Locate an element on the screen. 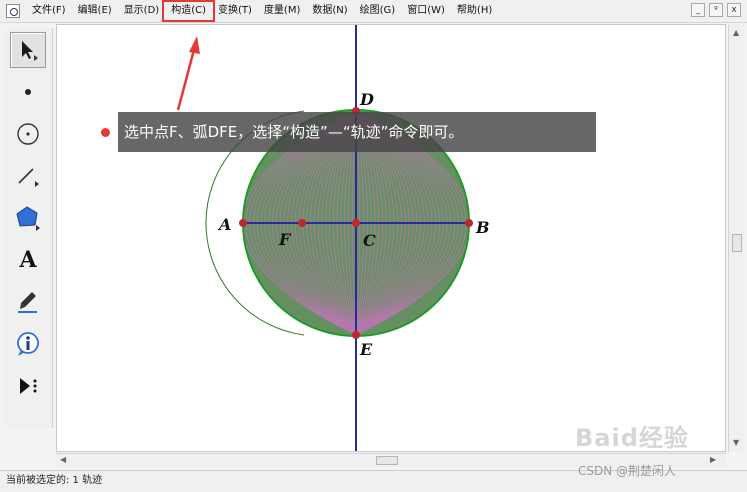  scroll-up-icon: ▲ is located at coordinates (736, 32).